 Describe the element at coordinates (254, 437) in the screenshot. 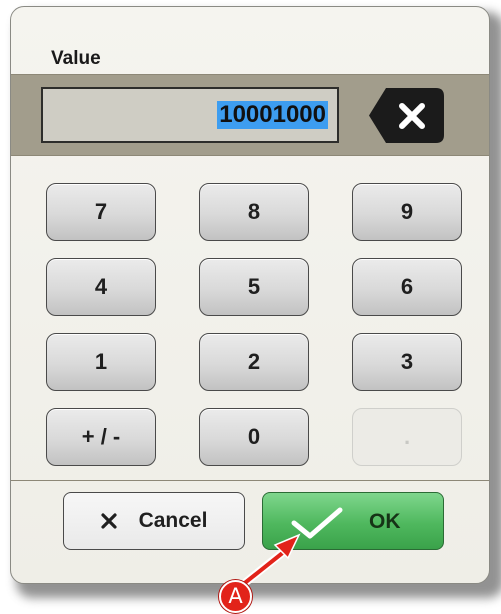

I see `key-0: 0` at that location.